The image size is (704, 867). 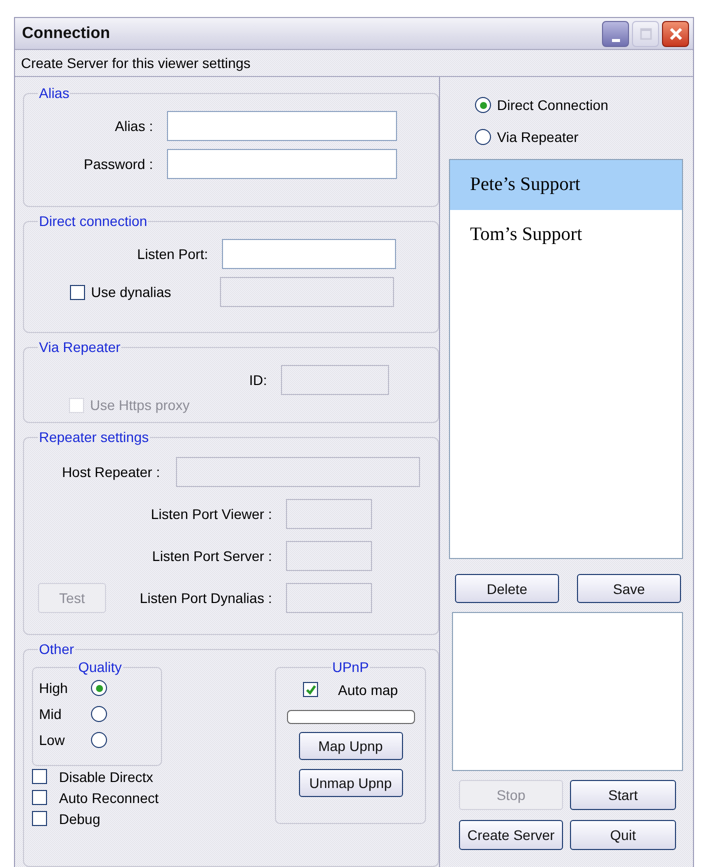 I want to click on group-title: Quality, so click(x=100, y=667).